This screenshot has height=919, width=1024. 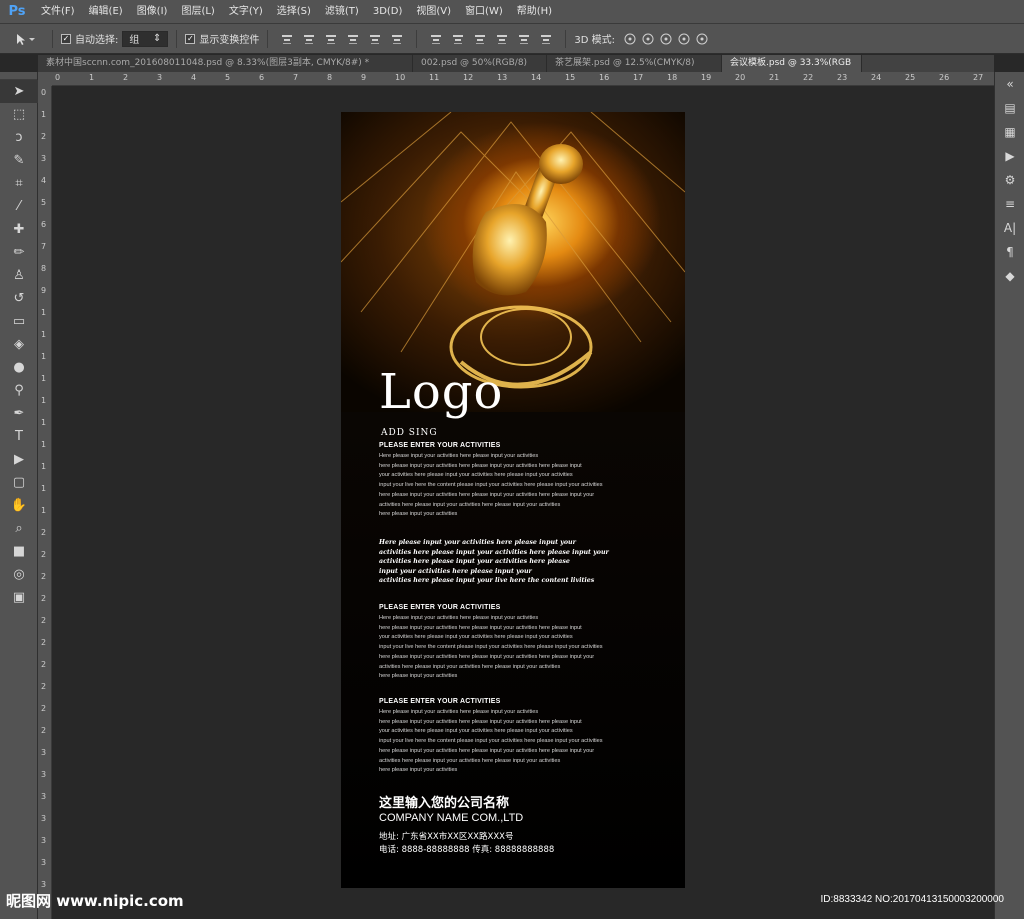 I want to click on menu-item: 滤镜(T), so click(x=342, y=12).